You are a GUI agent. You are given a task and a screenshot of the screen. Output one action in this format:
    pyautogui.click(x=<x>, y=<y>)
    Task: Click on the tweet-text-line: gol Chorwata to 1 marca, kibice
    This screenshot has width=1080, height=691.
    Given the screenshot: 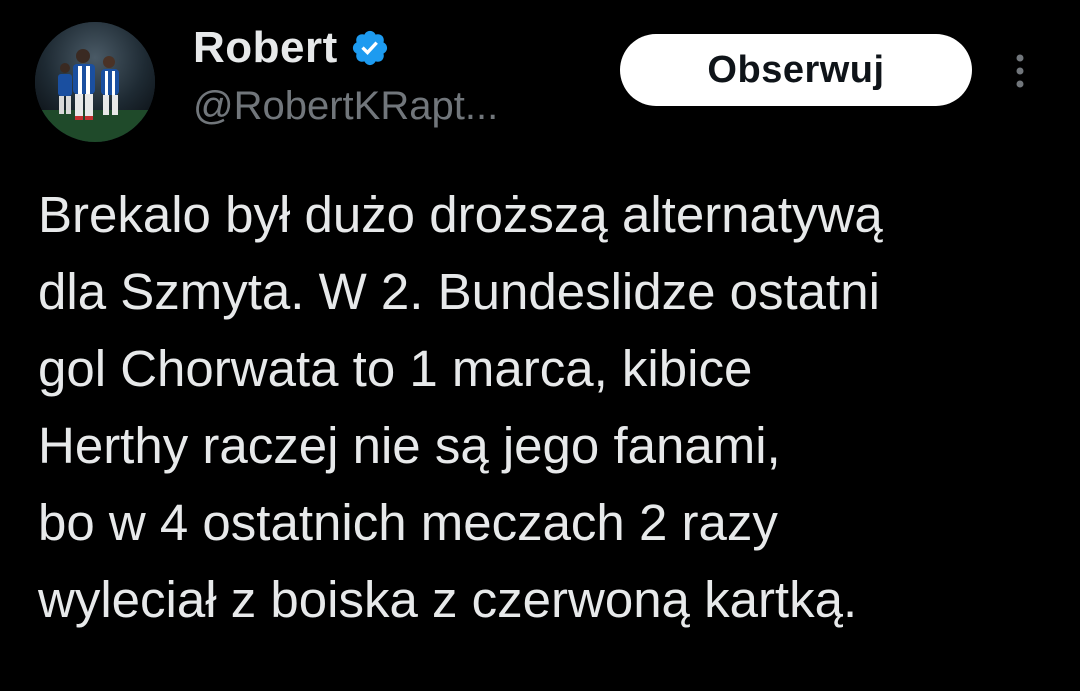 What is the action you would take?
    pyautogui.click(x=395, y=368)
    